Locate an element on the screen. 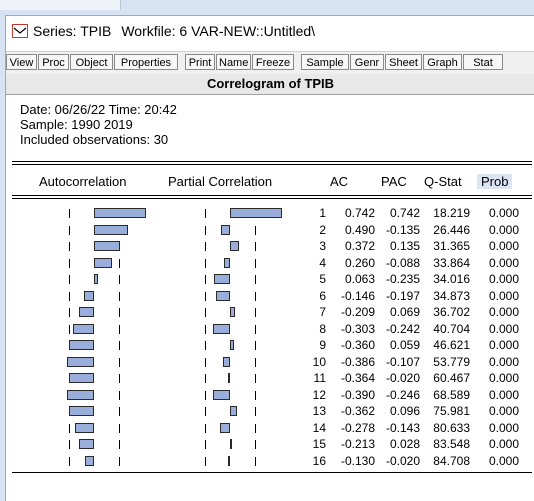  correlogram-row: 13 -0.362 0.096 75.981 0.000 is located at coordinates (270, 411).